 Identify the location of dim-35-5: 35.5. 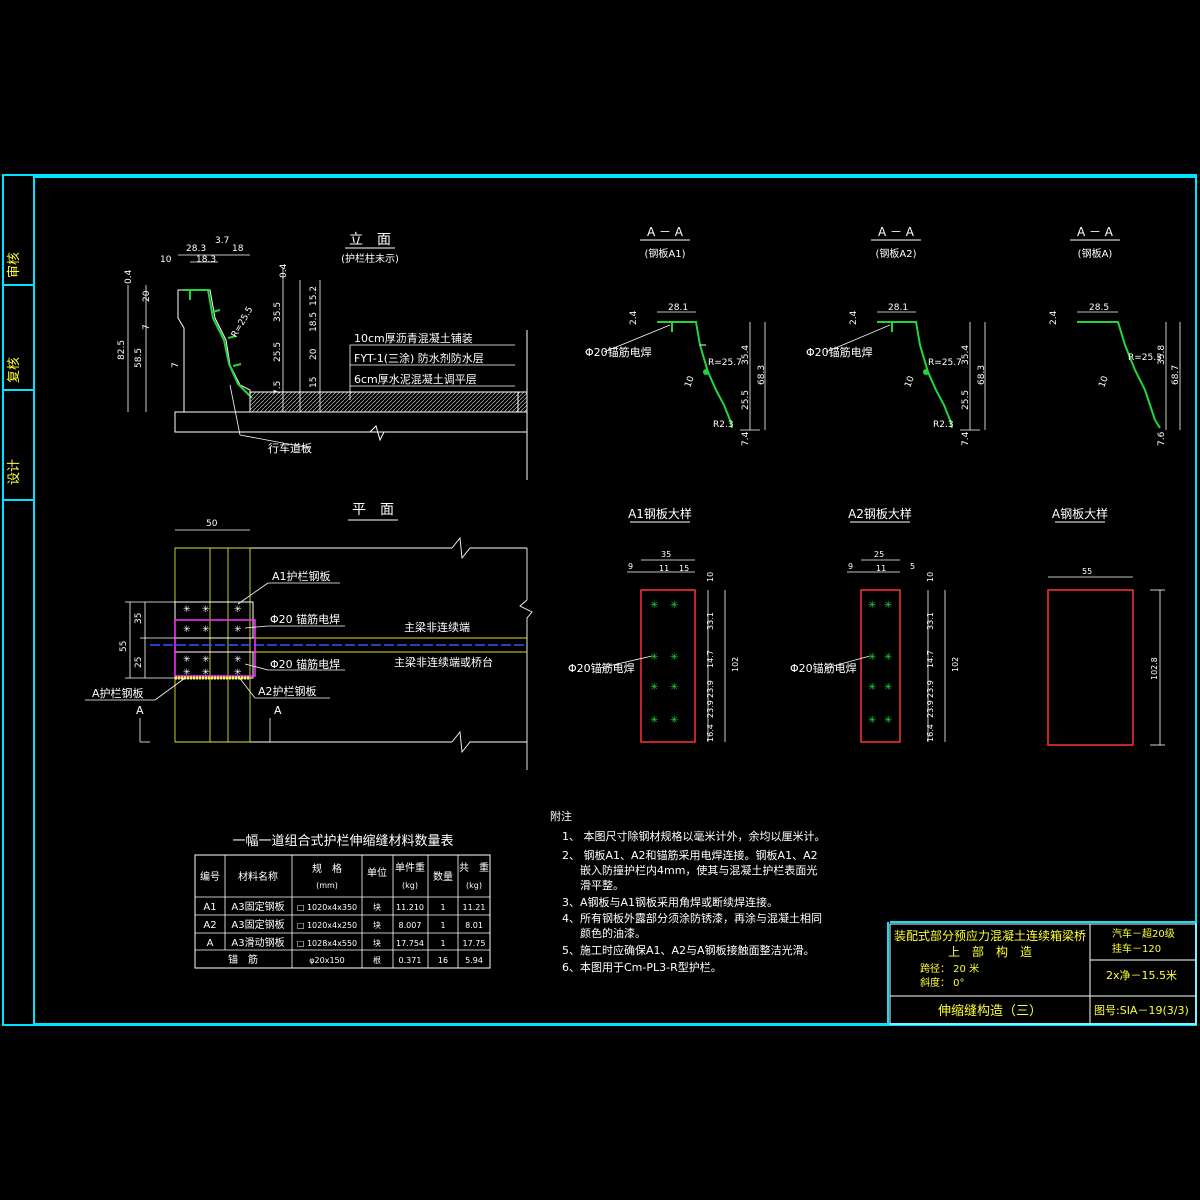
(278, 312).